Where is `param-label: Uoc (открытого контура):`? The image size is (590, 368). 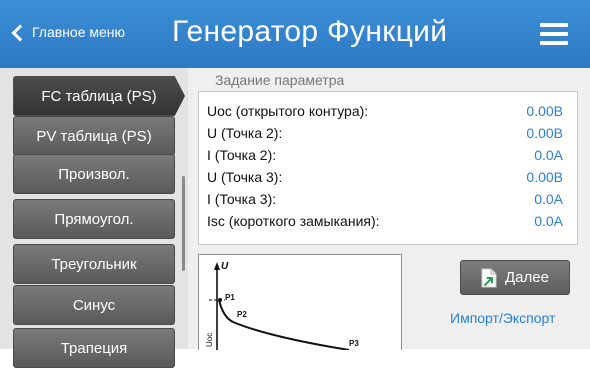 param-label: Uoc (открытого контура): is located at coordinates (288, 111).